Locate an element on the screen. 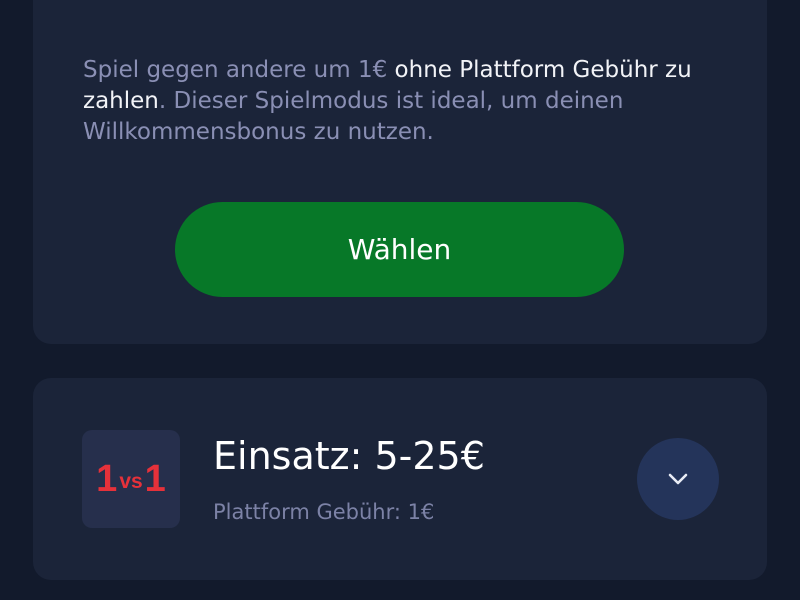 The image size is (800, 600). icon-right-number: 1 is located at coordinates (155, 479).